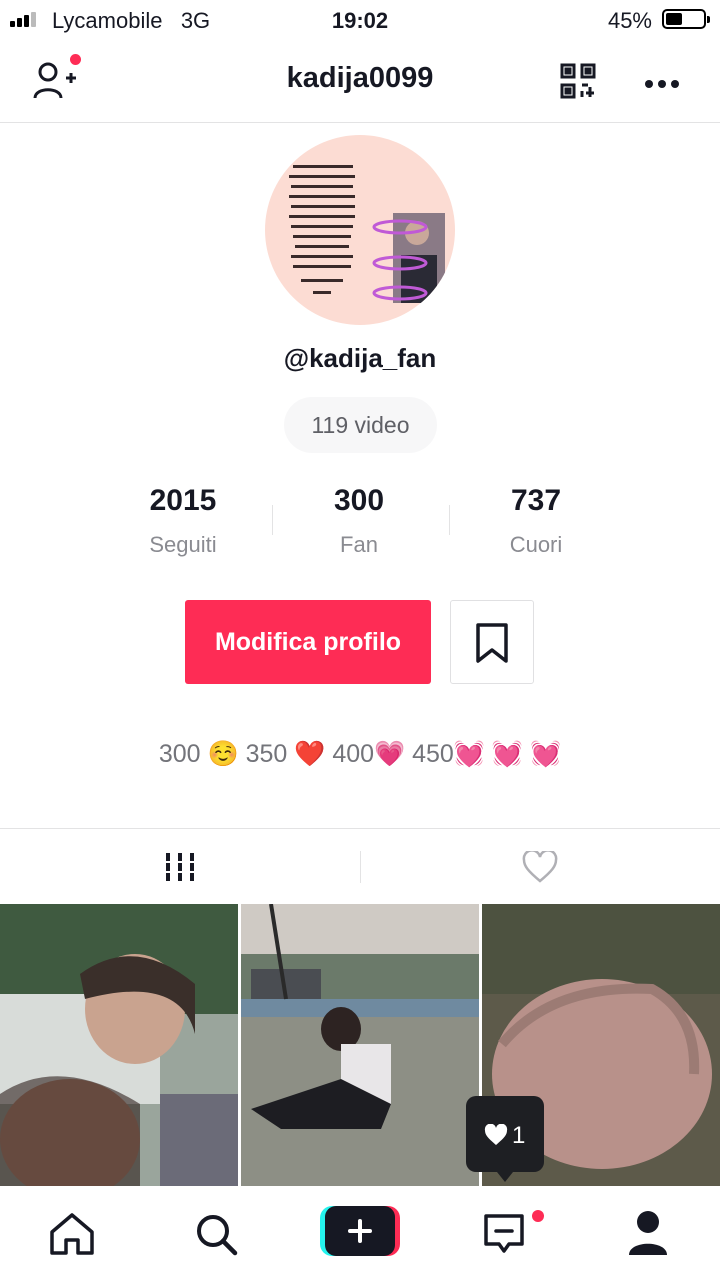  I want to click on status-bar: Lycamobile 3G 19:02 45%, so click(360, 20).